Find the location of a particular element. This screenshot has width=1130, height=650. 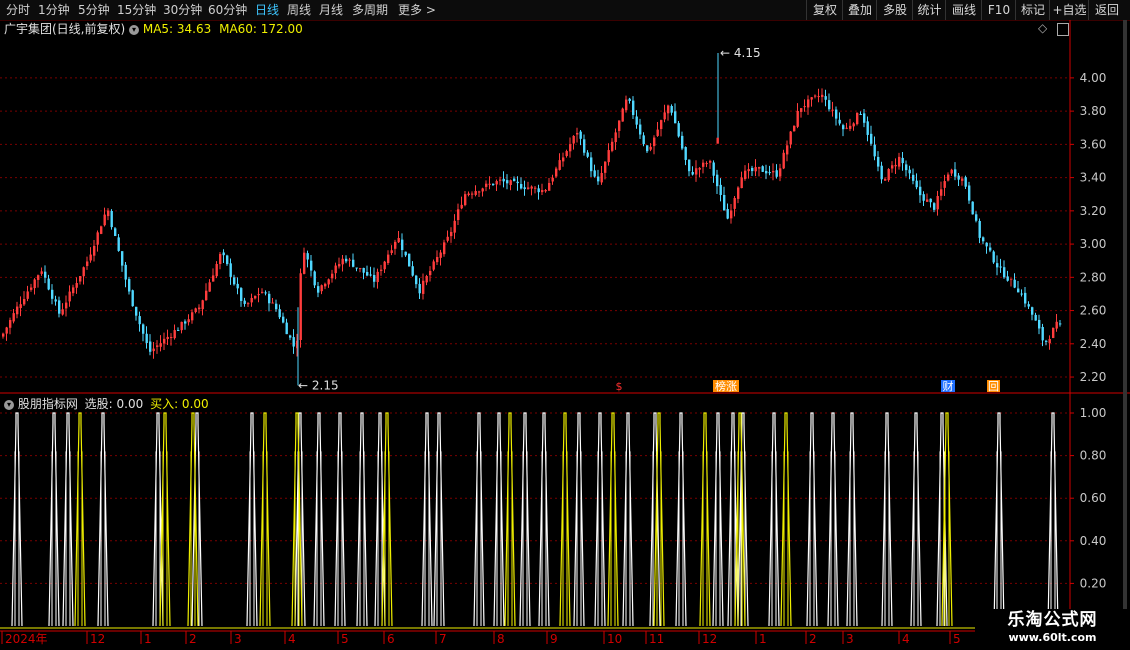

indicator-tick-label: 0.60 is located at coordinates (1093, 498).